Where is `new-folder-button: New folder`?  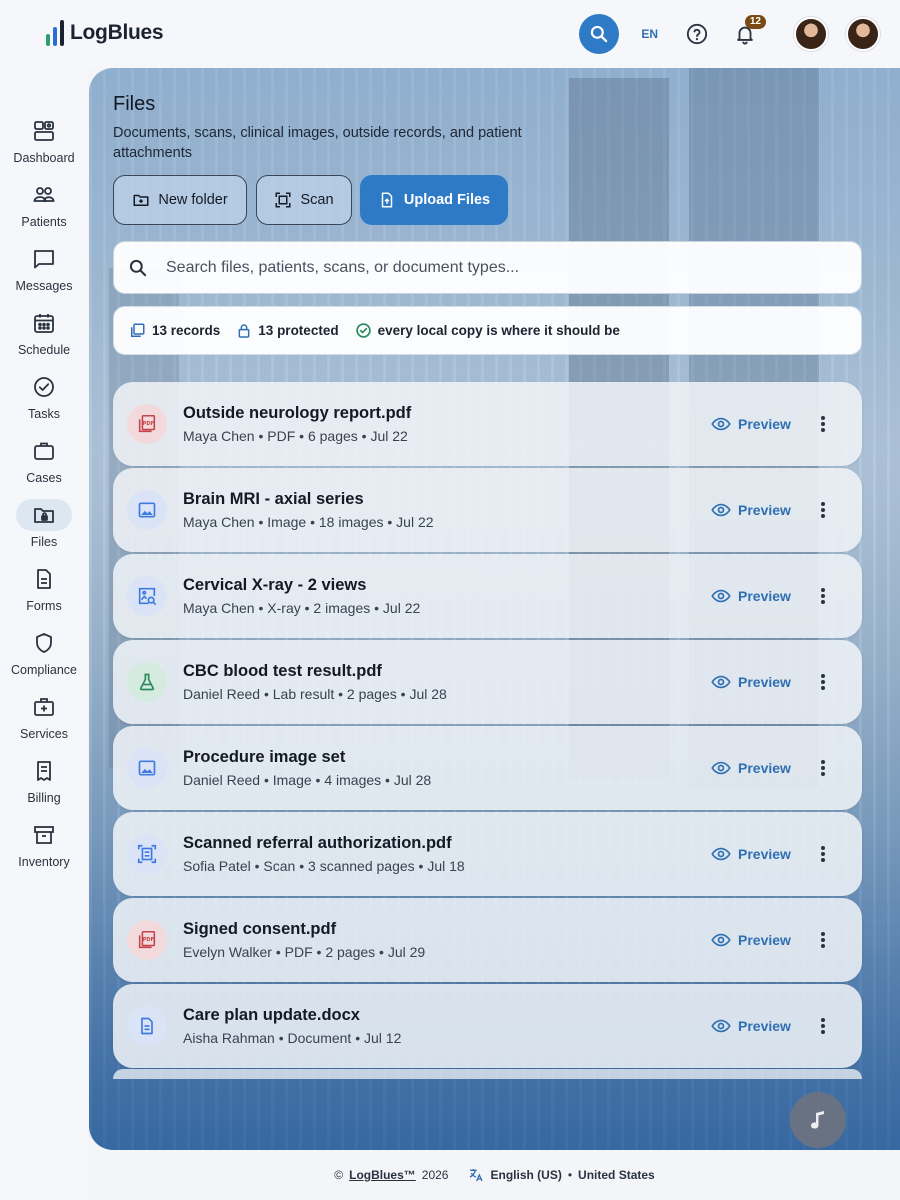
new-folder-button: New folder is located at coordinates (180, 200).